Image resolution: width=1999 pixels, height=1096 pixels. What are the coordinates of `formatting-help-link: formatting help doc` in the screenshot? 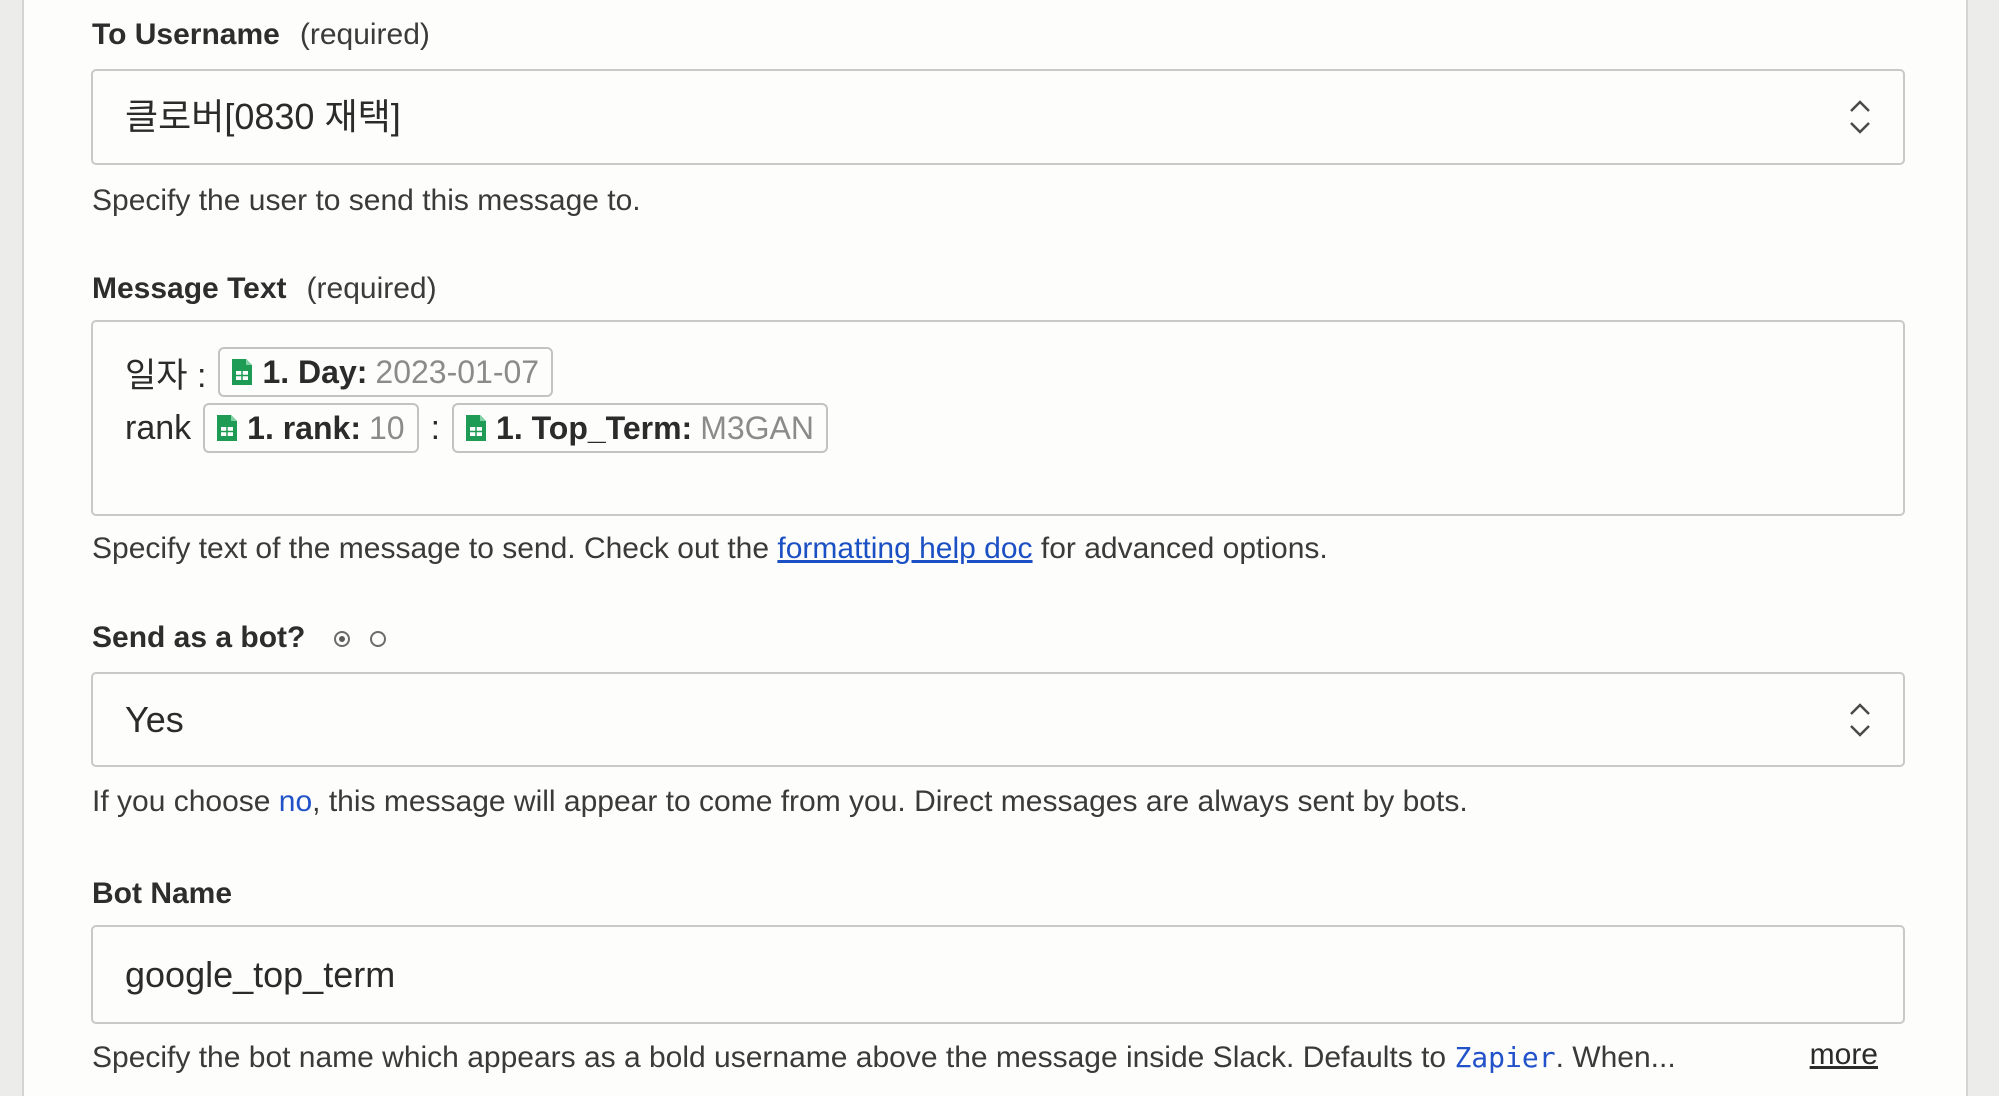 It's located at (904, 548).